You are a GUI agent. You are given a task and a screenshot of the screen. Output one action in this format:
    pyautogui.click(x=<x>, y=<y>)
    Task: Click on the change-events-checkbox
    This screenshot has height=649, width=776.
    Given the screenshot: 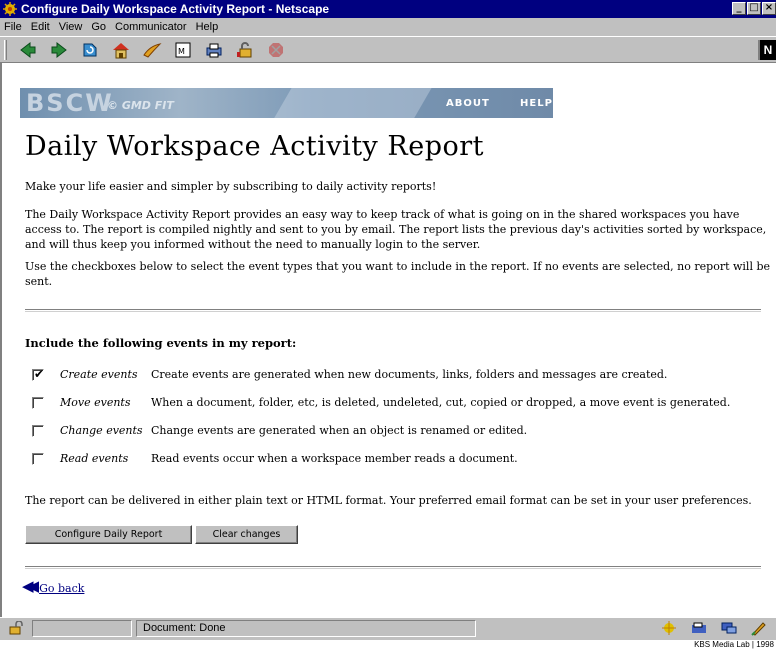 What is the action you would take?
    pyautogui.click(x=38, y=431)
    